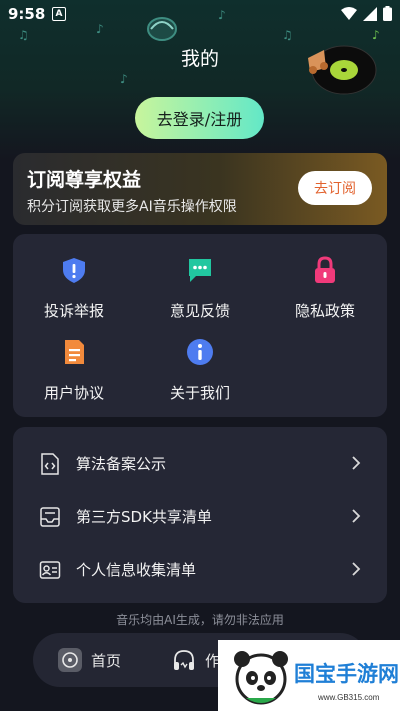  What do you see at coordinates (199, 59) in the screenshot?
I see `page-title: 我的` at bounding box center [199, 59].